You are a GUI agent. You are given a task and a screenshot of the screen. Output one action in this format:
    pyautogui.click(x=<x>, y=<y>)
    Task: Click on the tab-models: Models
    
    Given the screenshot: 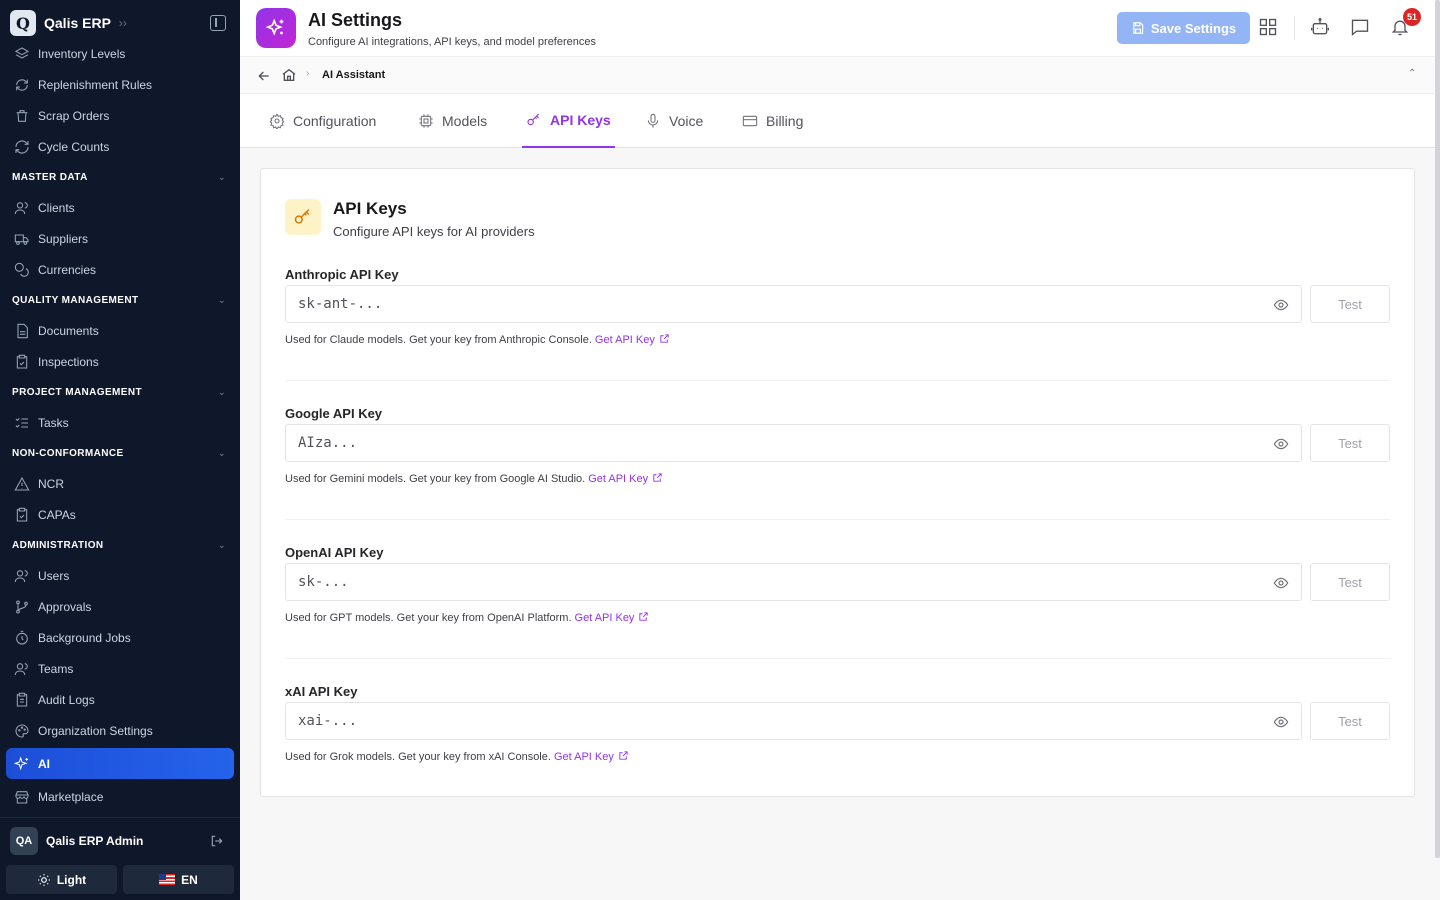 What is the action you would take?
    pyautogui.click(x=452, y=121)
    